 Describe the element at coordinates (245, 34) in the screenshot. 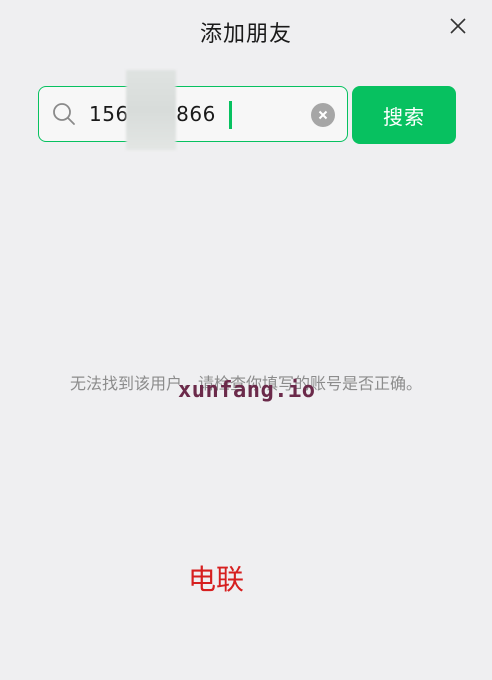

I see `window-title: 添加朋友` at that location.